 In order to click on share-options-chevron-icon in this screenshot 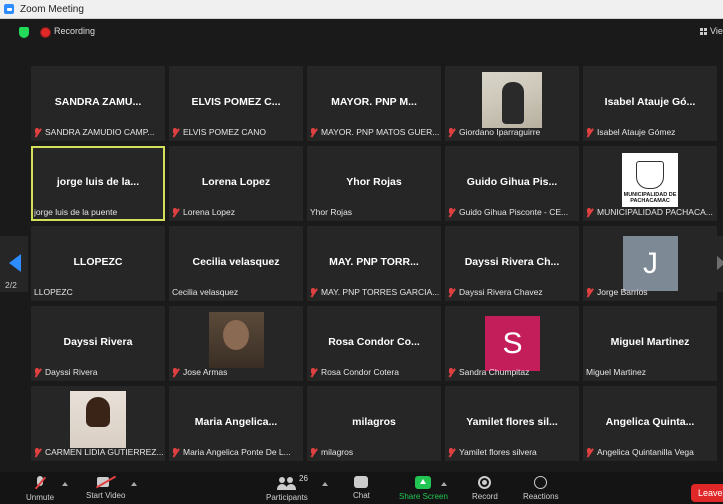, I will do `click(444, 484)`.